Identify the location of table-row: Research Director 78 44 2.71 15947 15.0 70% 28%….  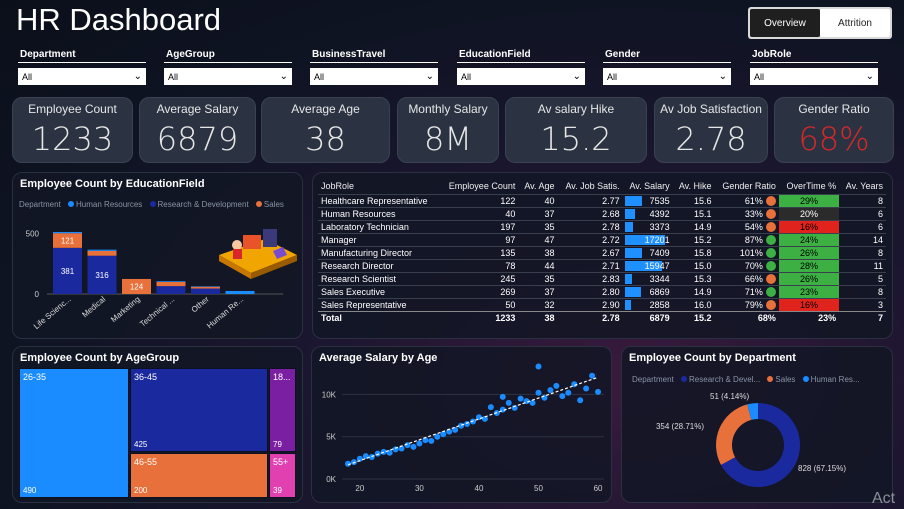
(602, 265).